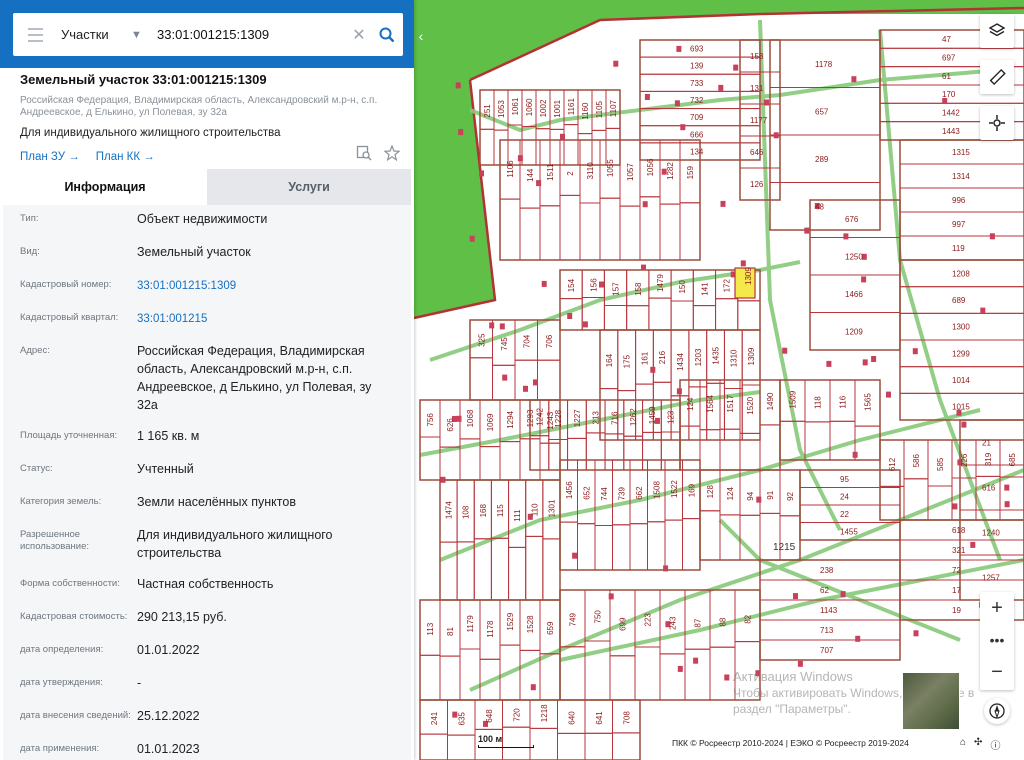 This screenshot has height=760, width=1024. I want to click on attribute-label: Кадастровый квартал:, so click(69, 317).